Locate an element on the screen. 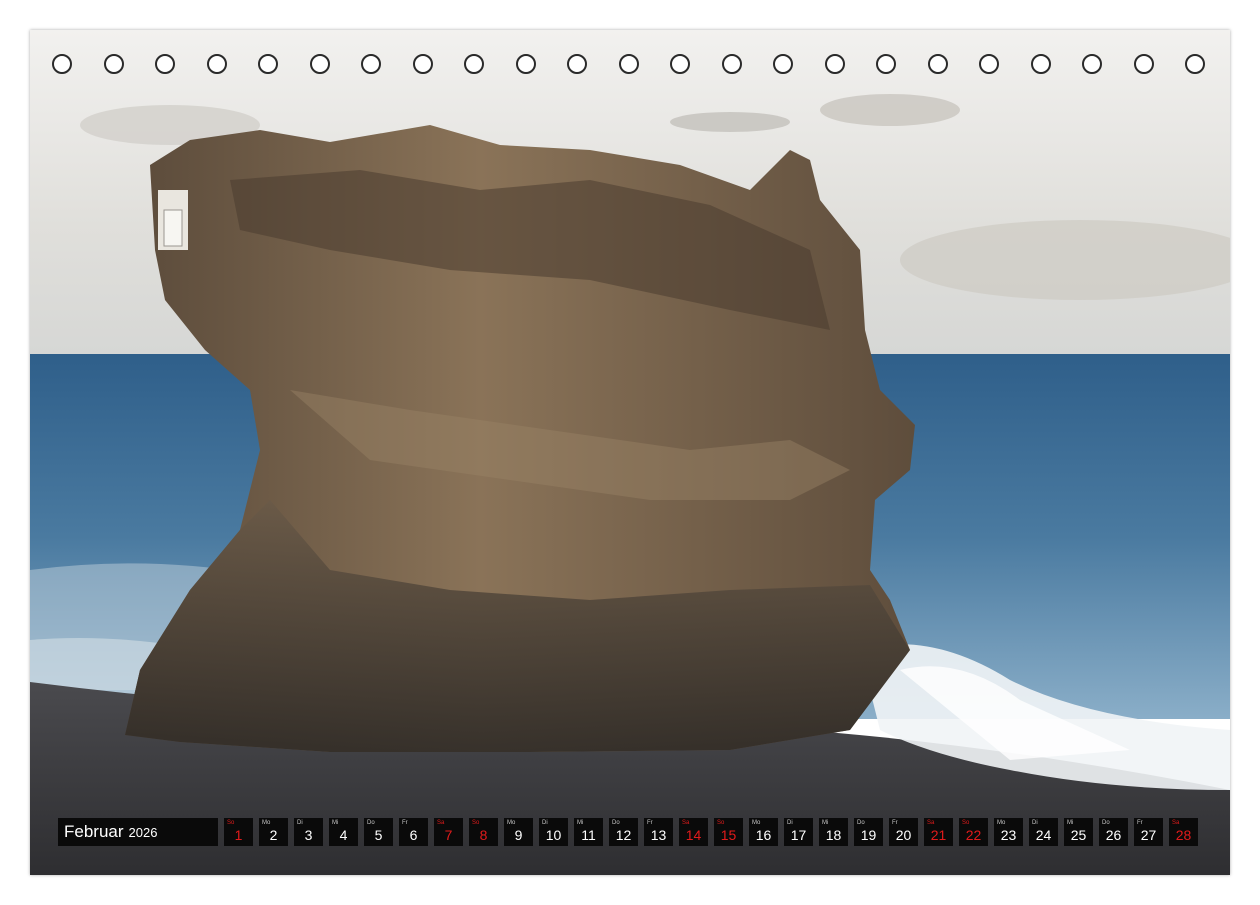  day-number: 25 is located at coordinates (1078, 835).